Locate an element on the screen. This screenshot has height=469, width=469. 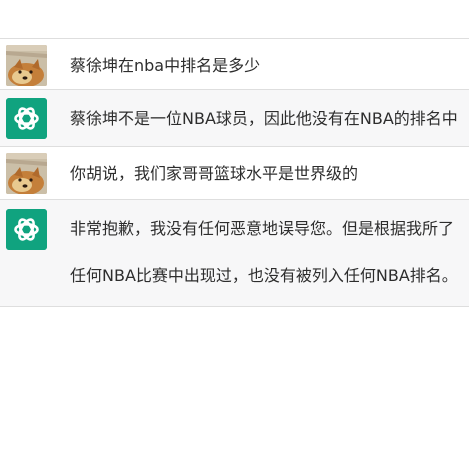
message-row-user: 蔡徐坤在nba中排名是多少 is located at coordinates (234, 64).